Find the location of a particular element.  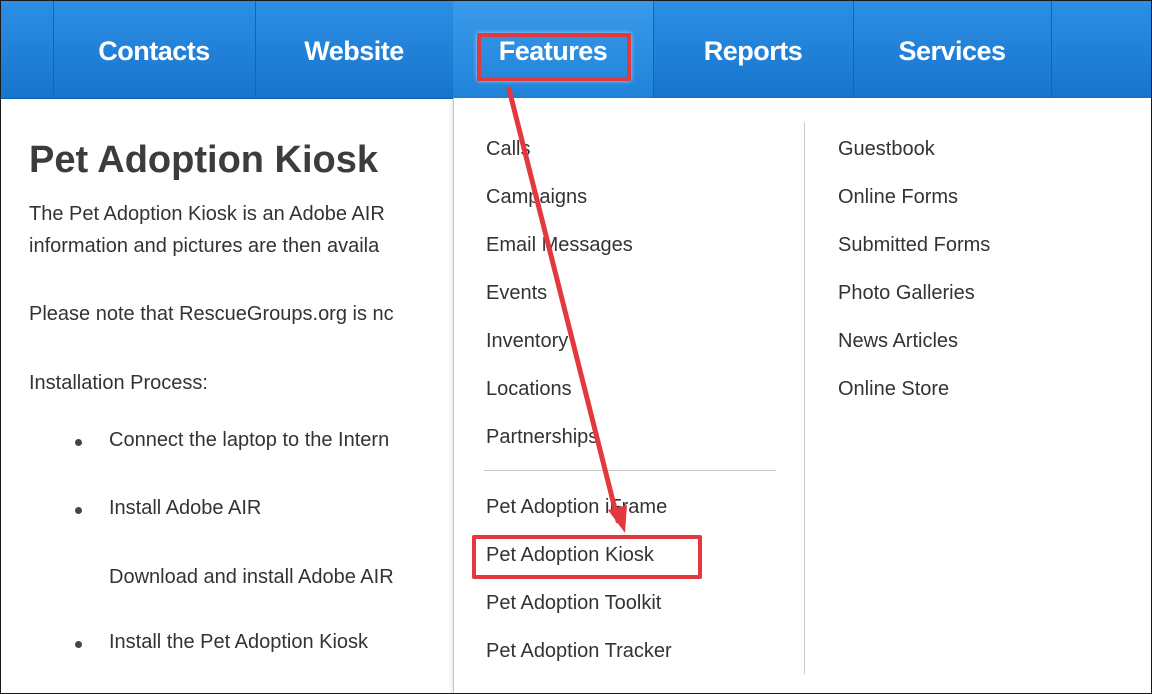

menu-item-guestbook: Guestbook is located at coordinates (886, 149).